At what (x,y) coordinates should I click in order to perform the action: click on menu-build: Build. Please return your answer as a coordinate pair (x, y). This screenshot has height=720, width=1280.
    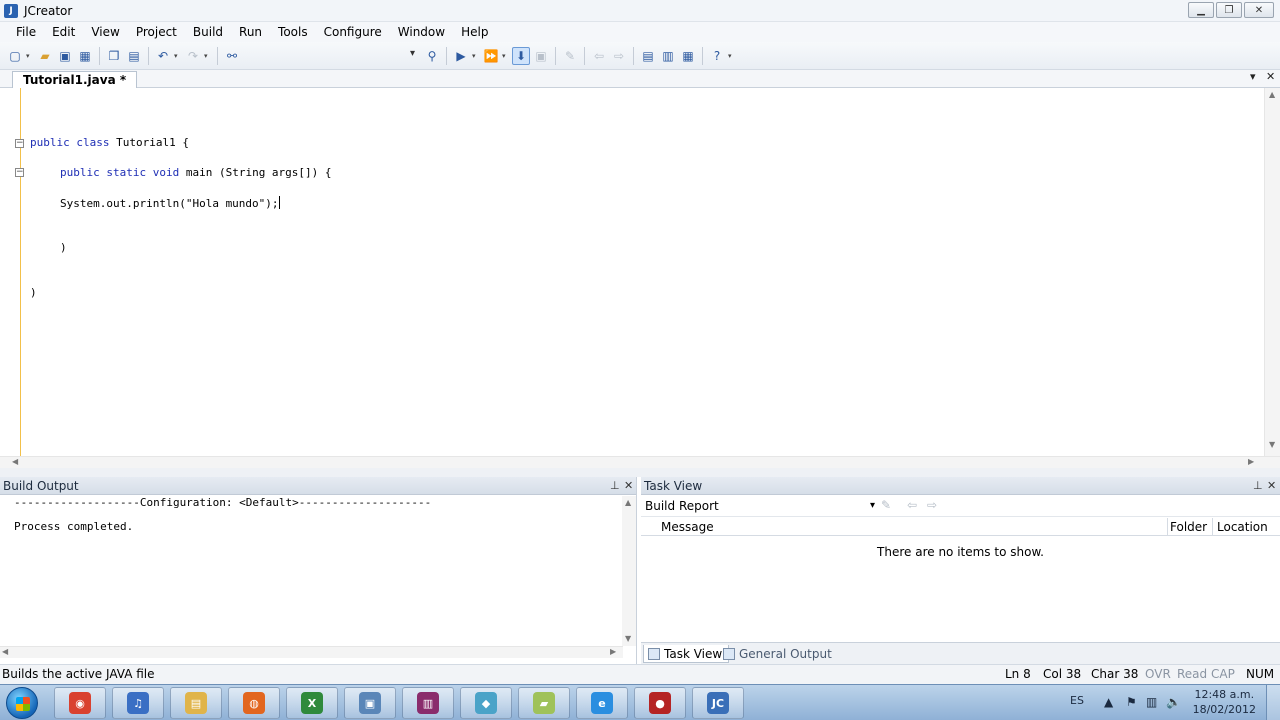
    Looking at the image, I should click on (208, 32).